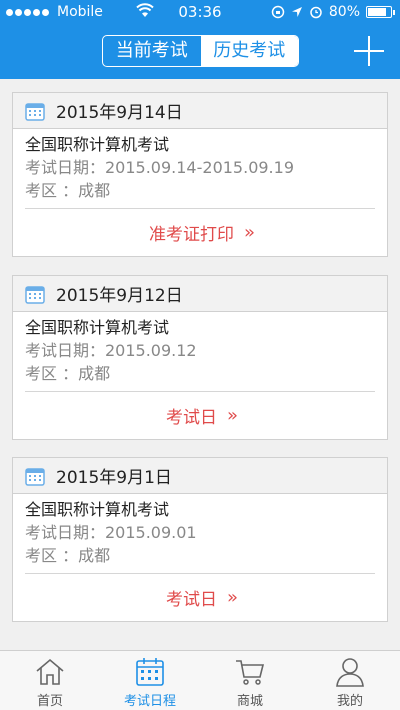 This screenshot has height=710, width=400. I want to click on tab-label: 考试日程, so click(149, 701).